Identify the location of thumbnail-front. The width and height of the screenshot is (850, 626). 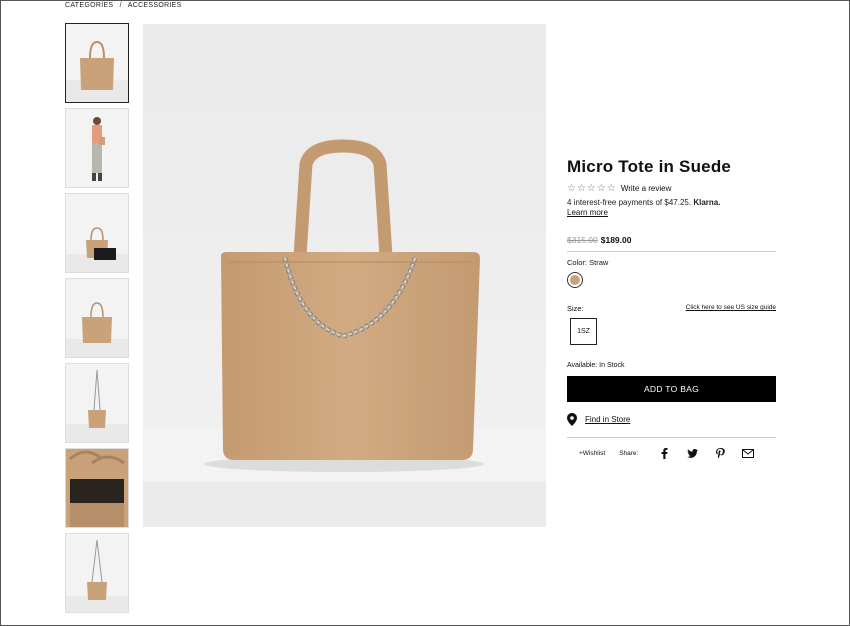
(97, 63).